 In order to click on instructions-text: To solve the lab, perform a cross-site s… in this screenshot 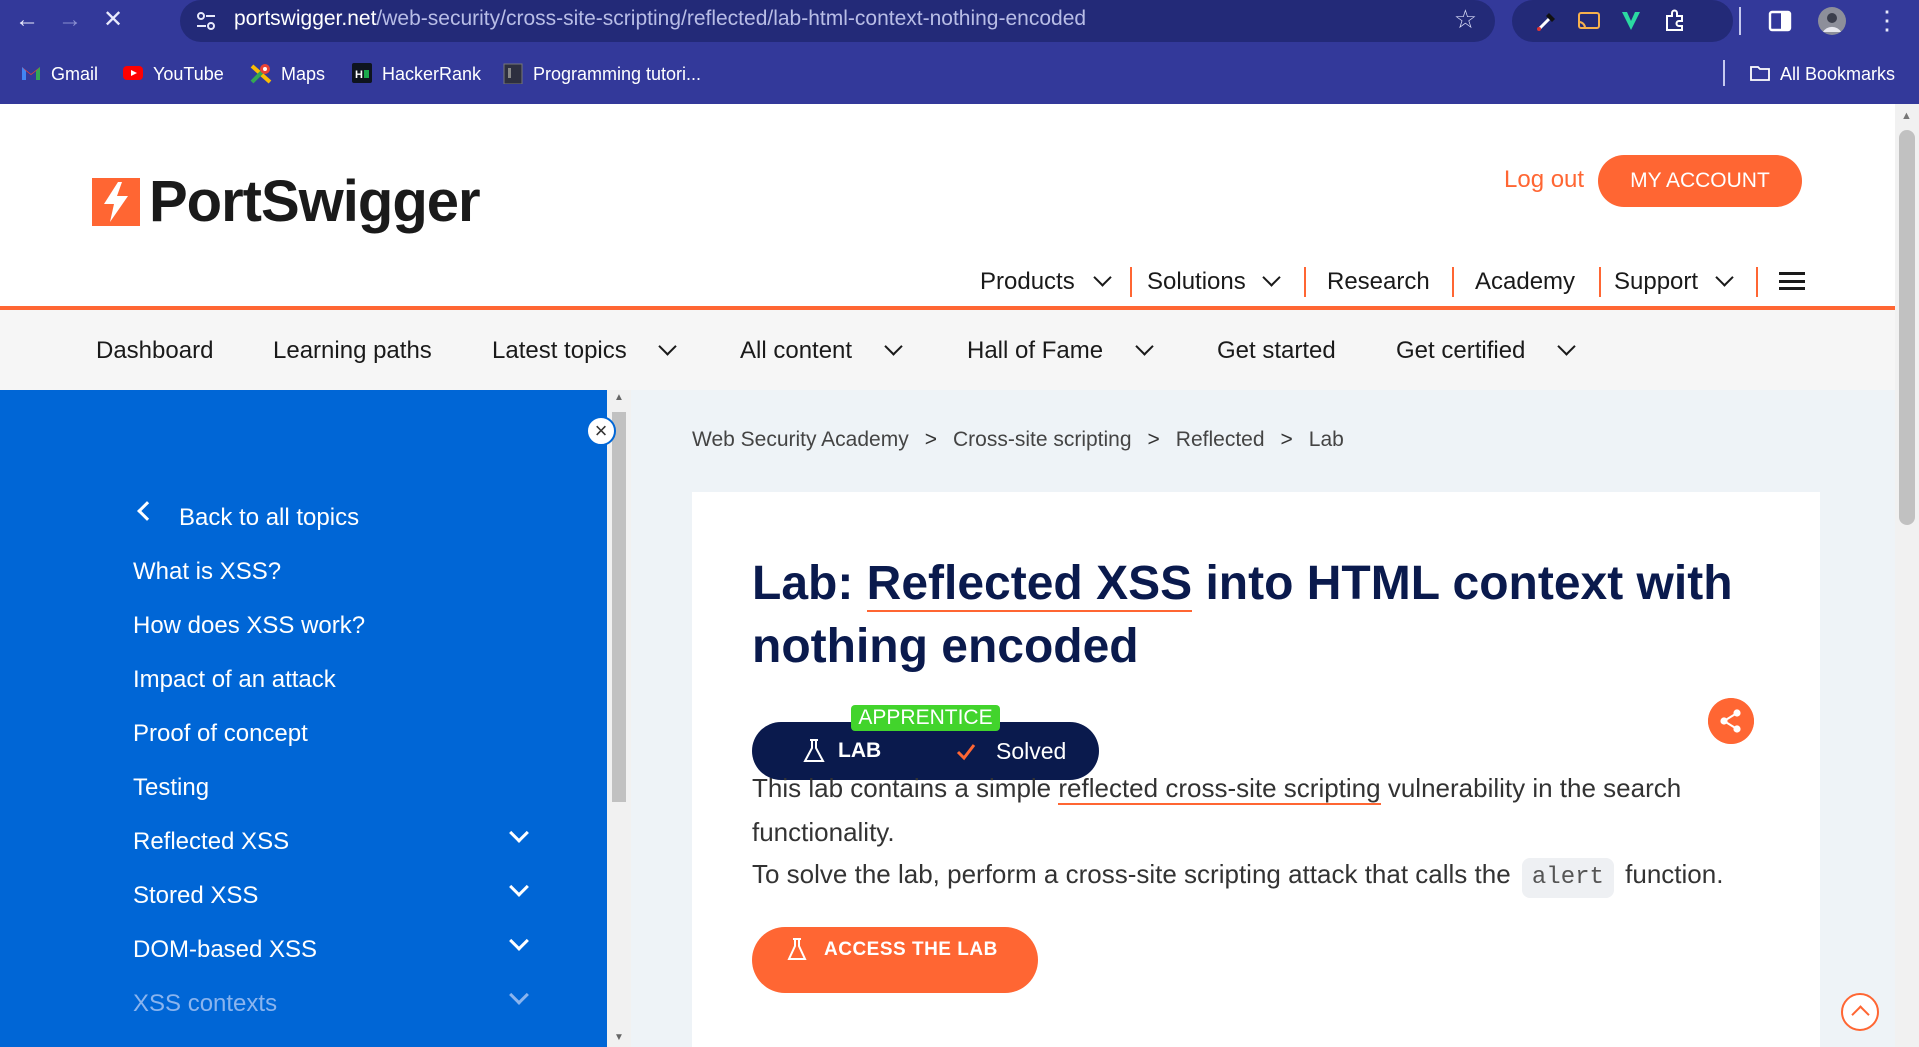, I will do `click(1131, 874)`.